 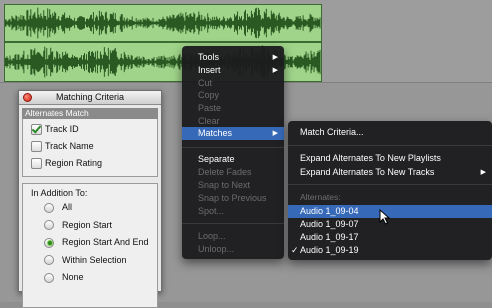 What do you see at coordinates (90, 113) in the screenshot?
I see `alternates-match-header: Alternates Match` at bounding box center [90, 113].